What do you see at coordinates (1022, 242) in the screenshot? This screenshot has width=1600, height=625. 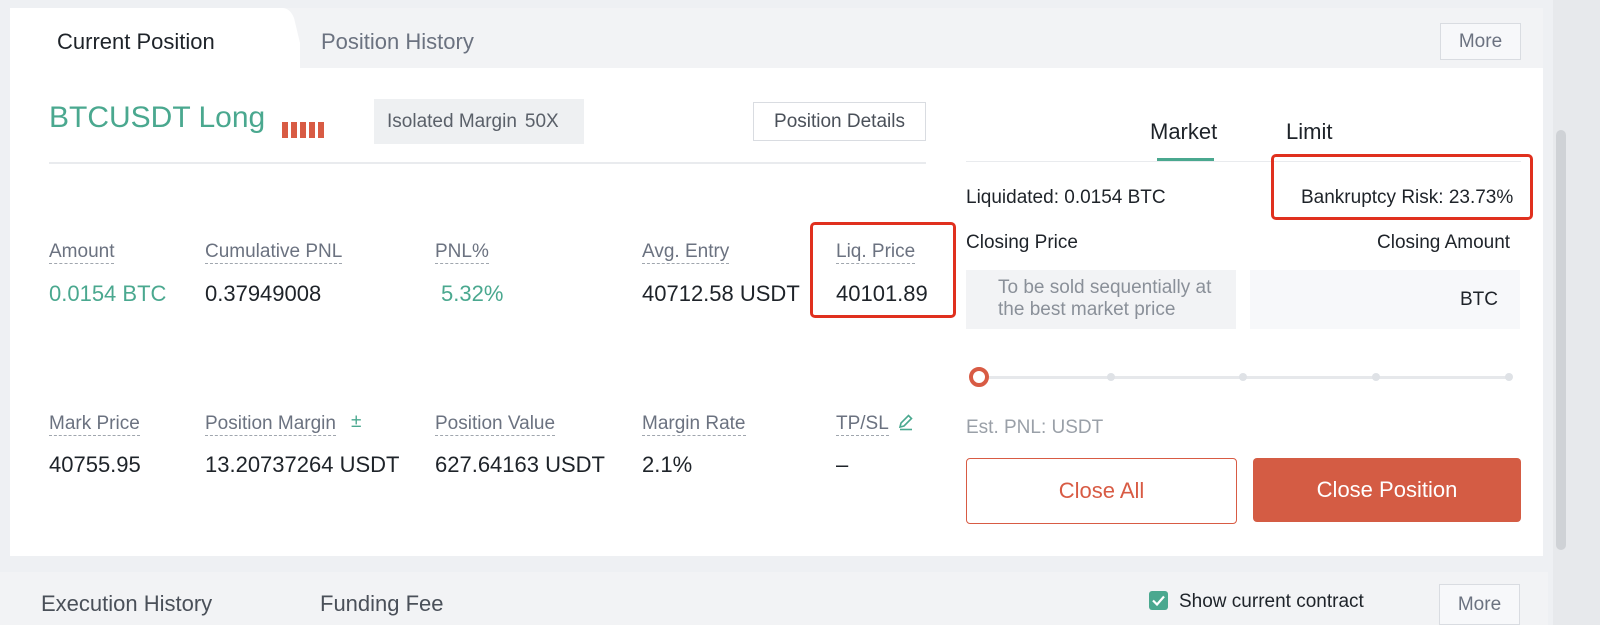 I see `closing-price-label: Closing Price` at bounding box center [1022, 242].